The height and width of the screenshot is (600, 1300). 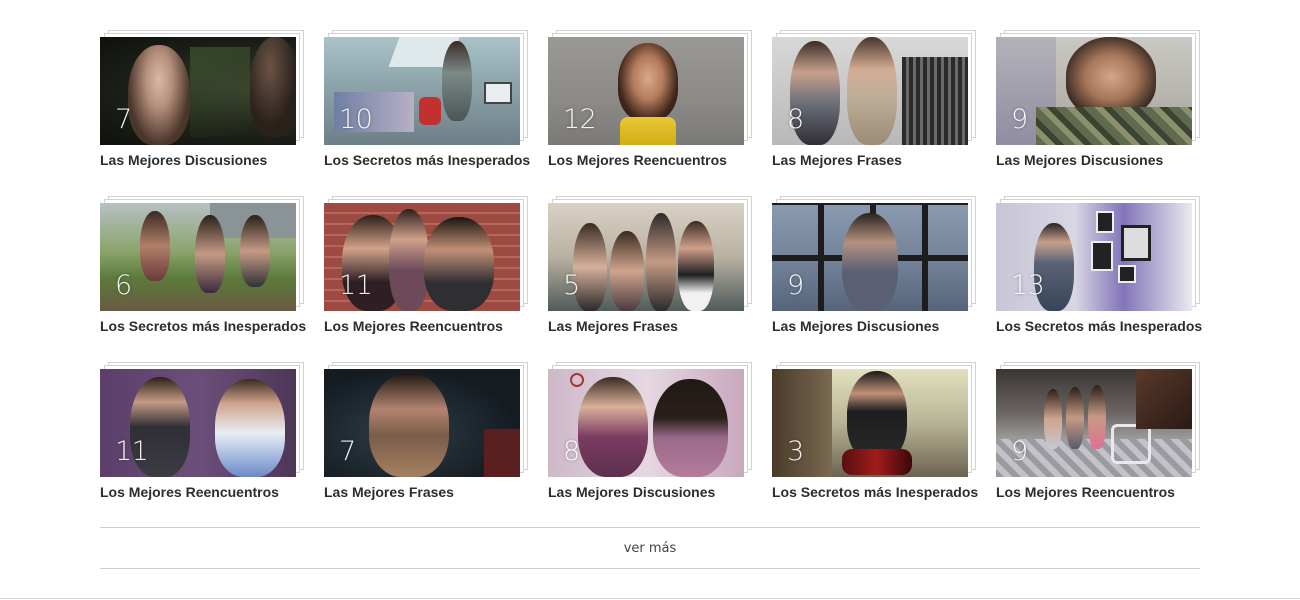 I want to click on clip-count: 10, so click(x=356, y=119).